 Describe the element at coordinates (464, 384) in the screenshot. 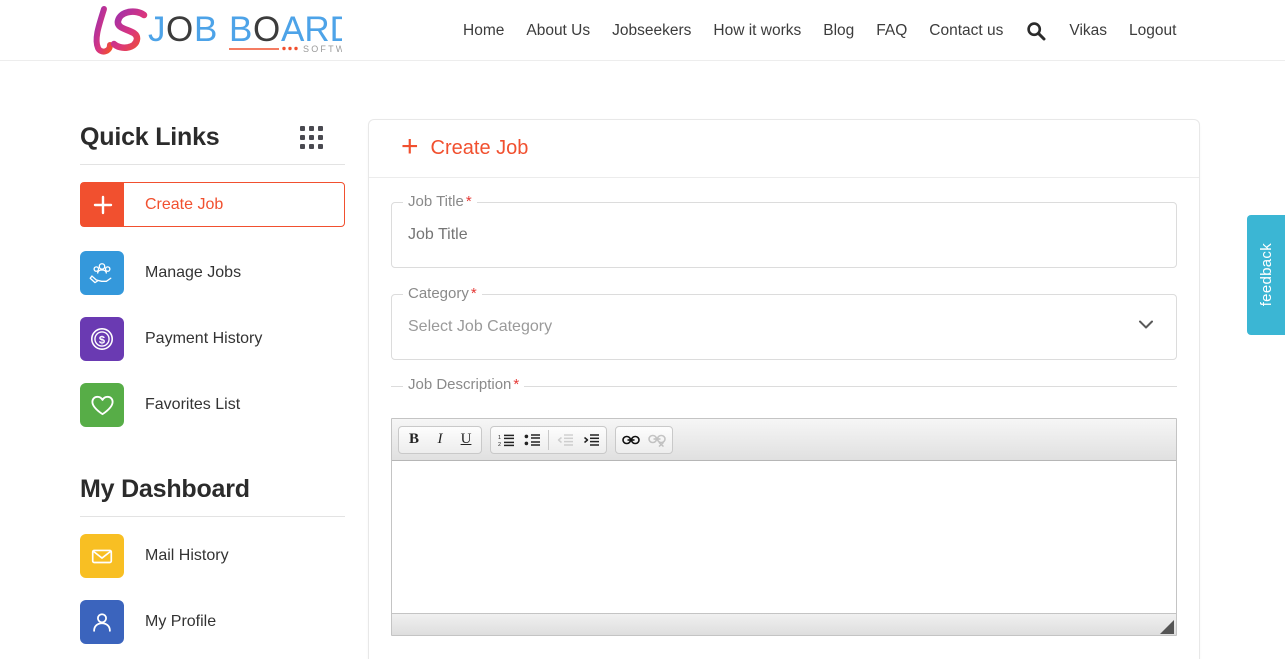

I see `job-description-label: Job Description *` at that location.